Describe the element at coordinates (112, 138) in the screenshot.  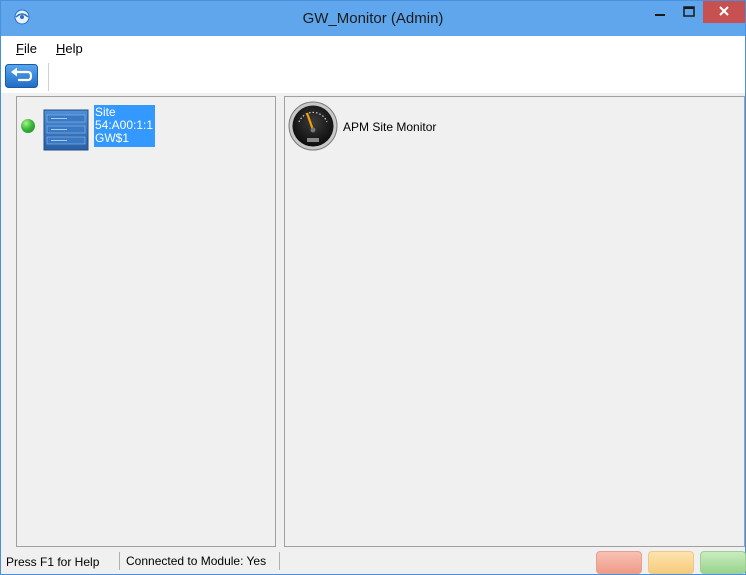
I see `site-node-line-3: GW$1` at that location.